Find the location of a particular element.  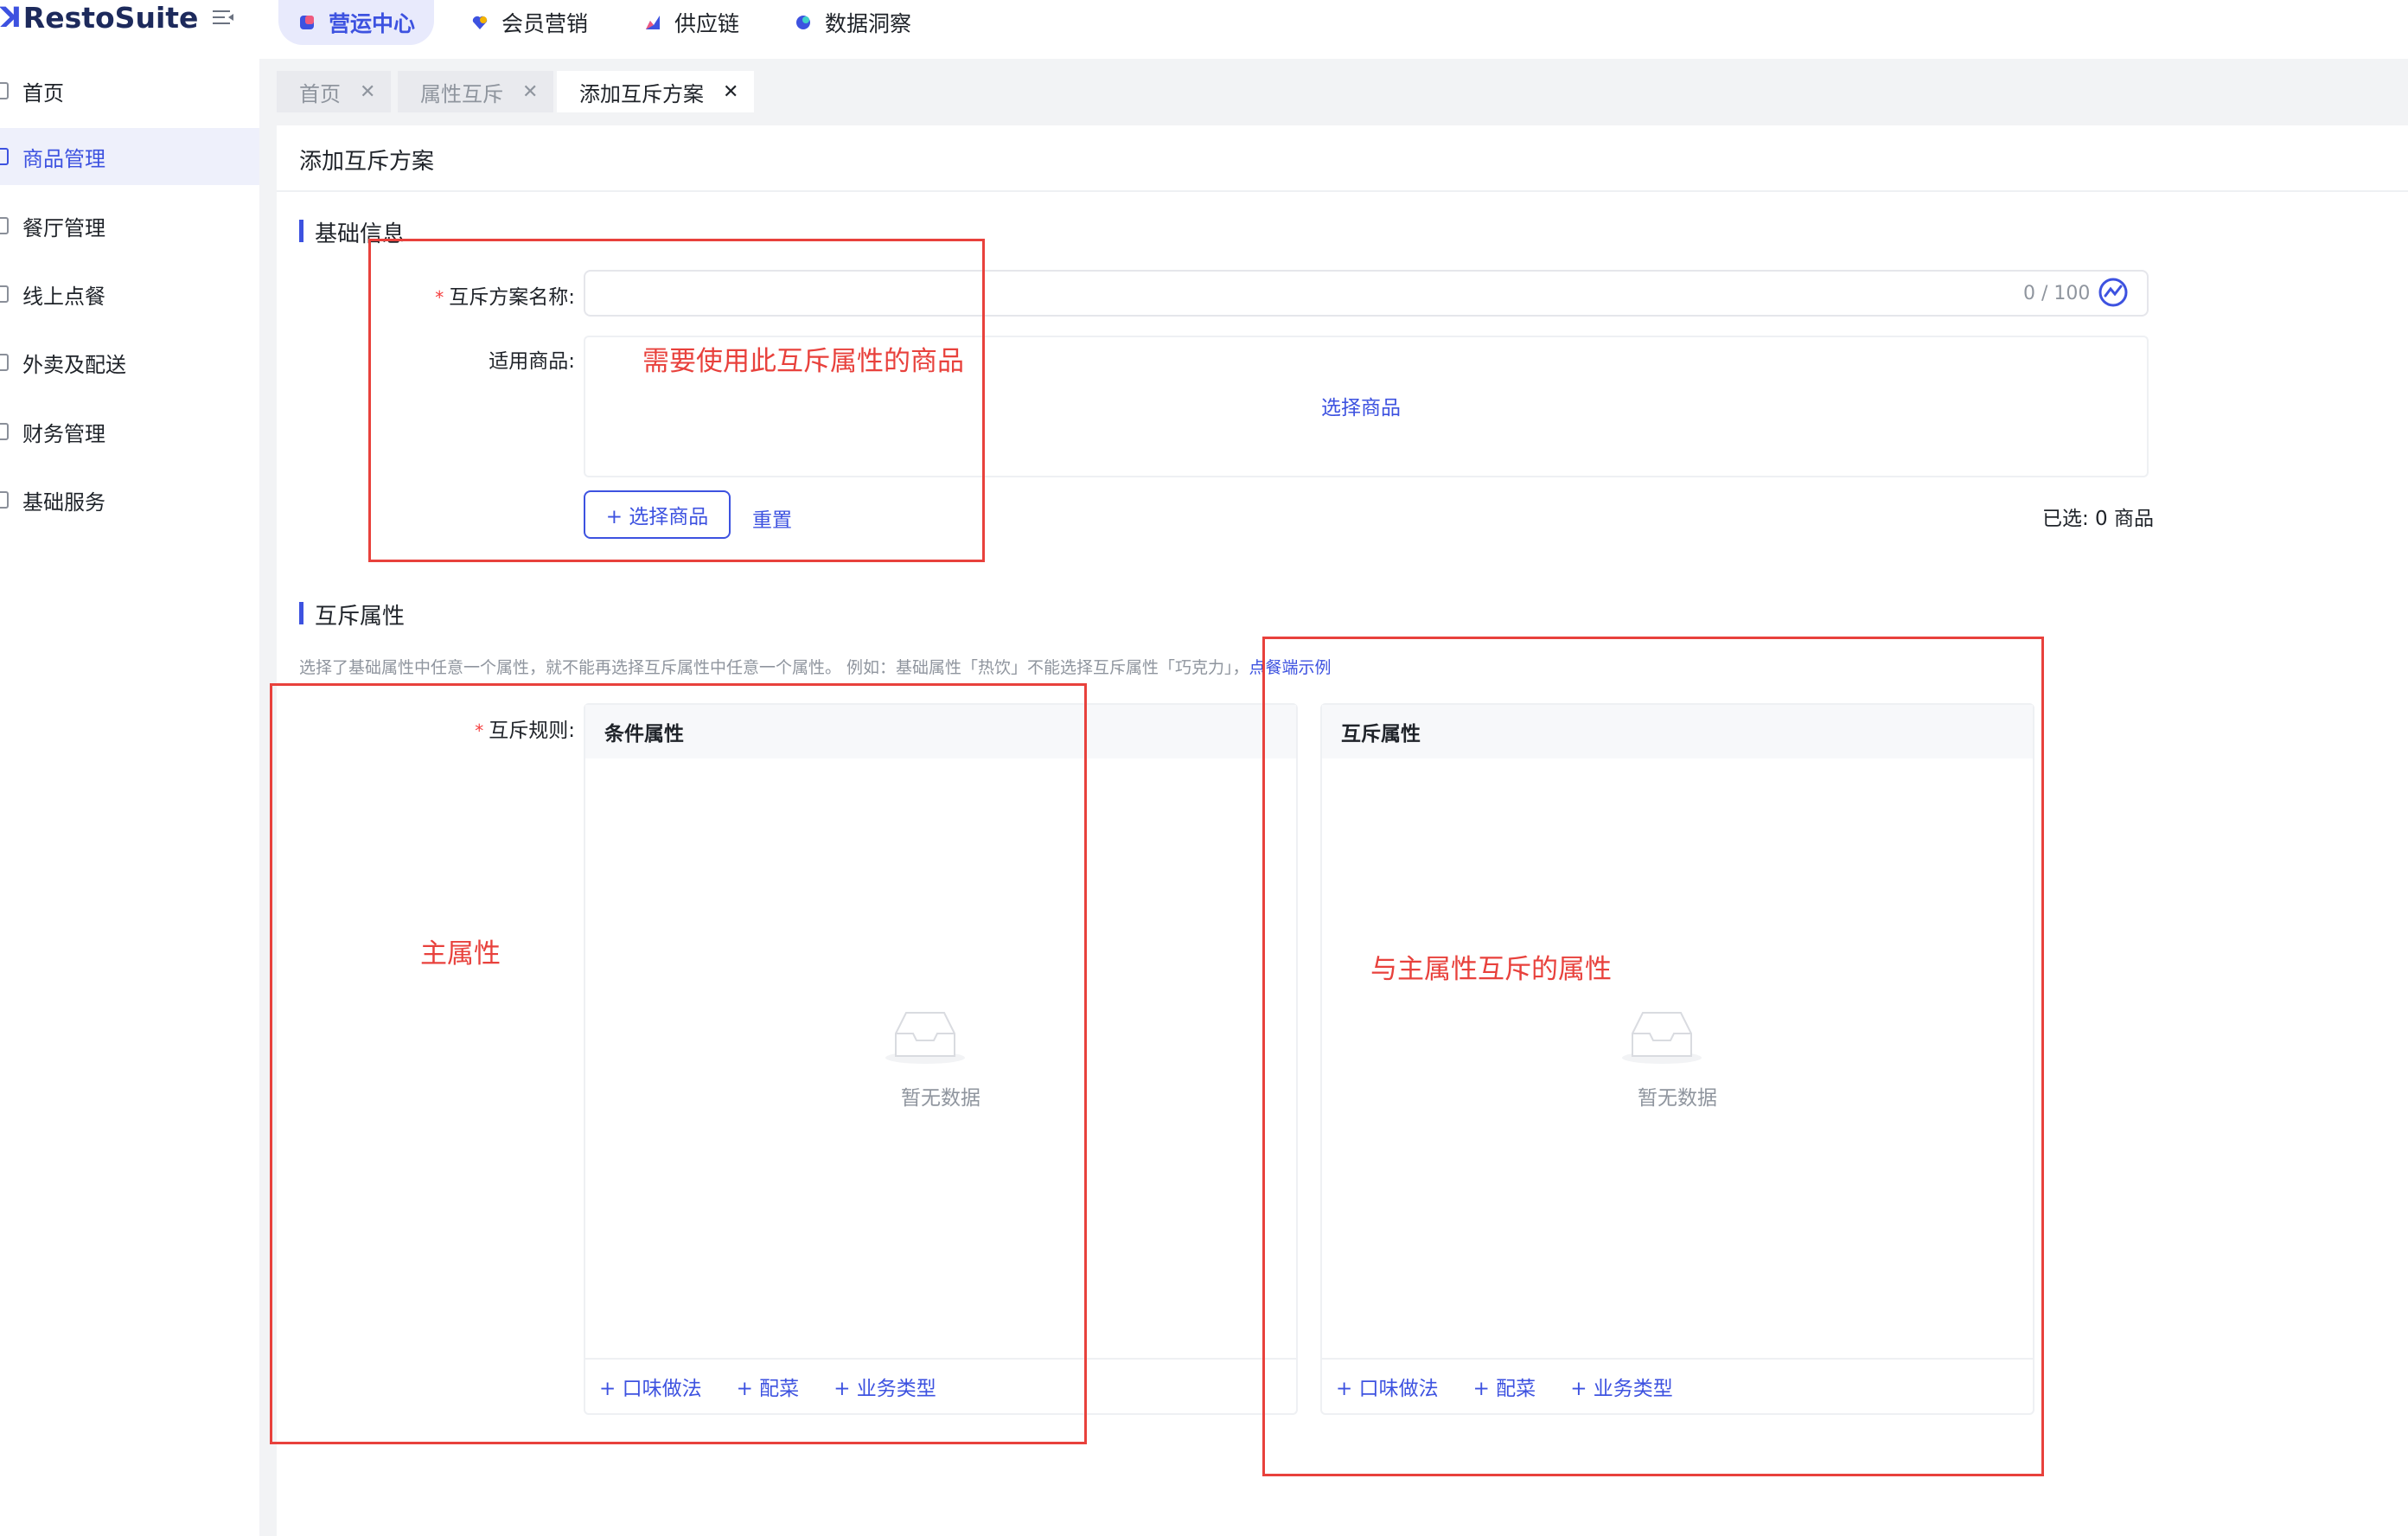

sidebar-item-basic-service: 基础服务 is located at coordinates (129, 499).